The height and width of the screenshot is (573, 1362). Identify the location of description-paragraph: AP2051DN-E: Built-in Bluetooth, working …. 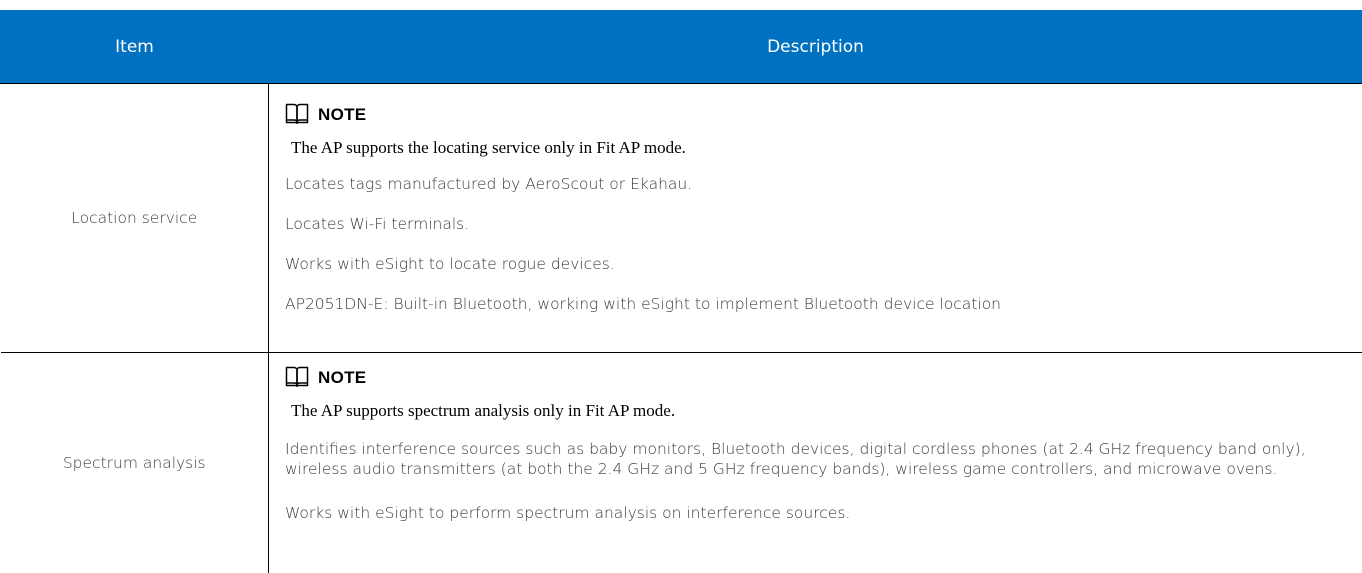
(814, 304).